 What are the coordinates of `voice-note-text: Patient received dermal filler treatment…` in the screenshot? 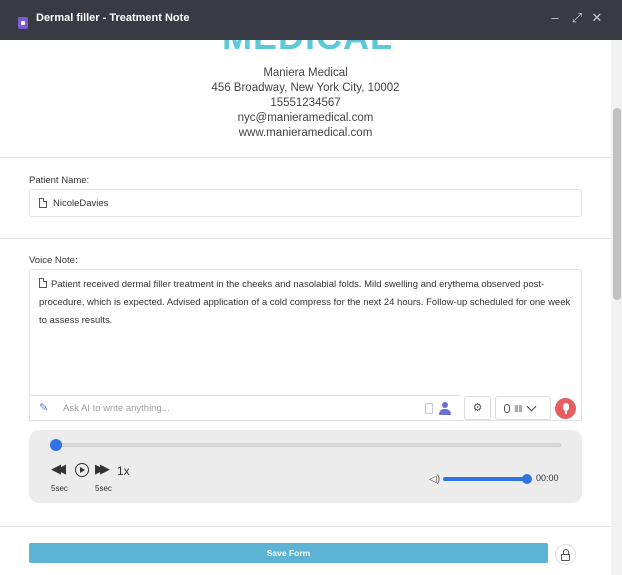 It's located at (305, 302).